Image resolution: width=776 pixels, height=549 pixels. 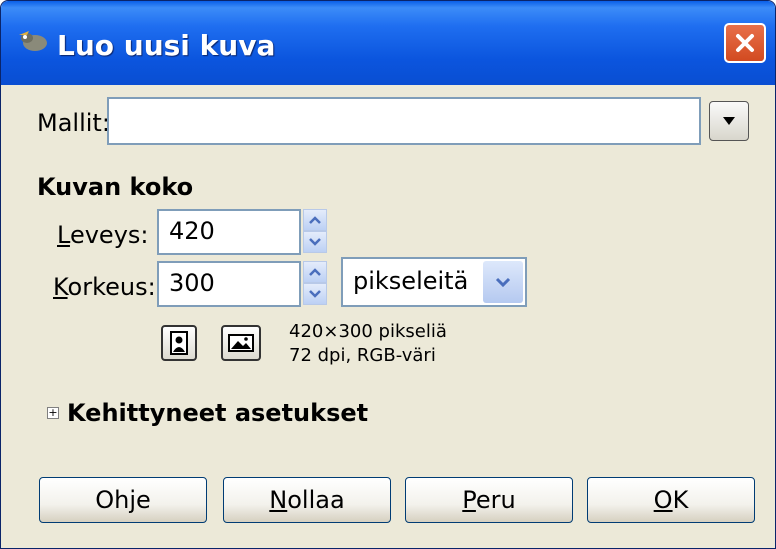 I want to click on template-combo-field, so click(x=404, y=121).